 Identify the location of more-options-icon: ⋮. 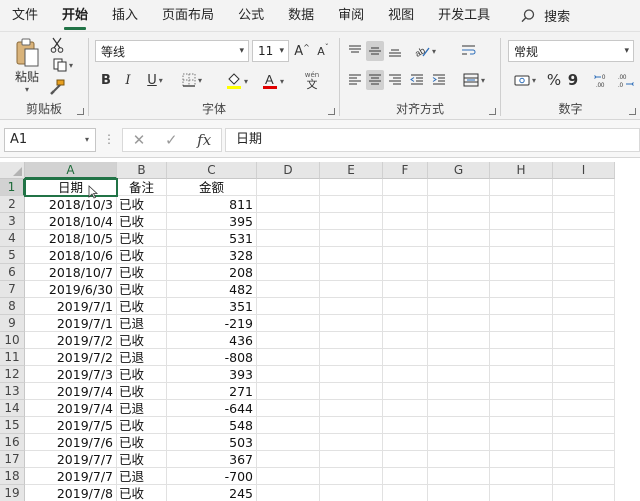
(109, 139).